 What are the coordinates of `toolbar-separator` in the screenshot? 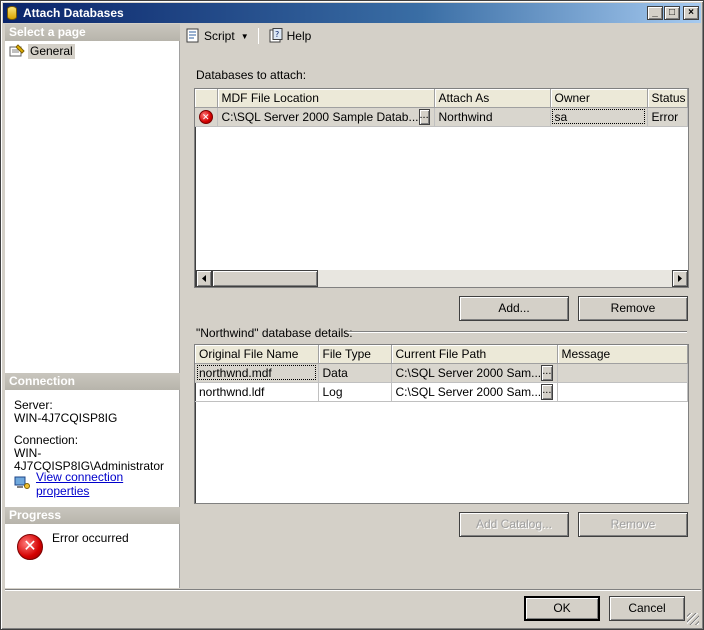 It's located at (258, 36).